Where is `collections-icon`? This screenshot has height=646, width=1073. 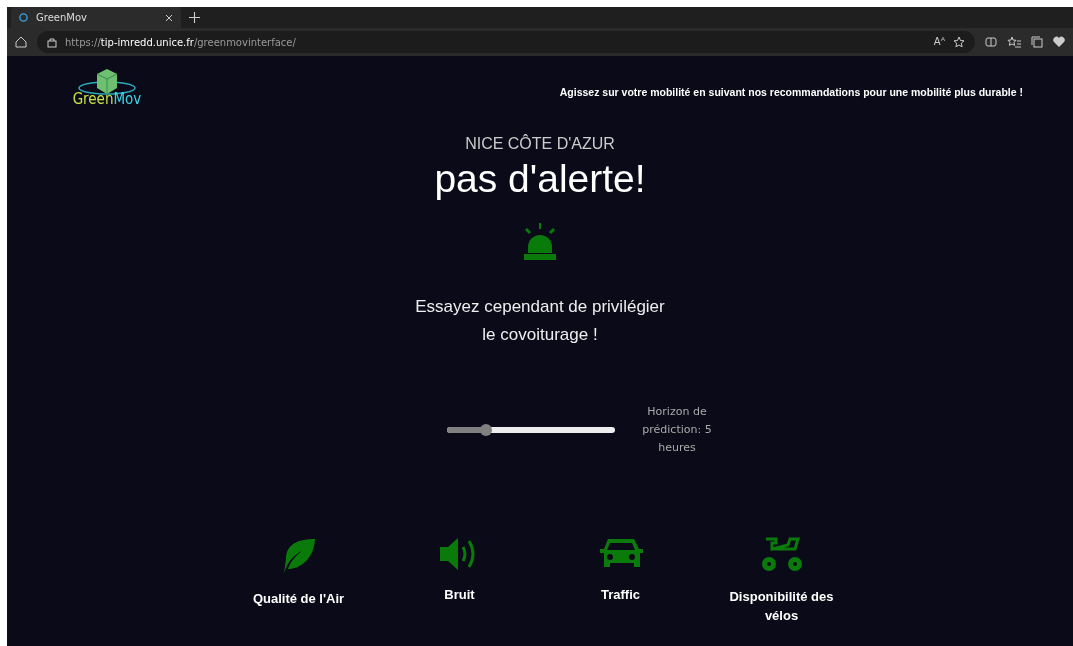
collections-icon is located at coordinates (1037, 42).